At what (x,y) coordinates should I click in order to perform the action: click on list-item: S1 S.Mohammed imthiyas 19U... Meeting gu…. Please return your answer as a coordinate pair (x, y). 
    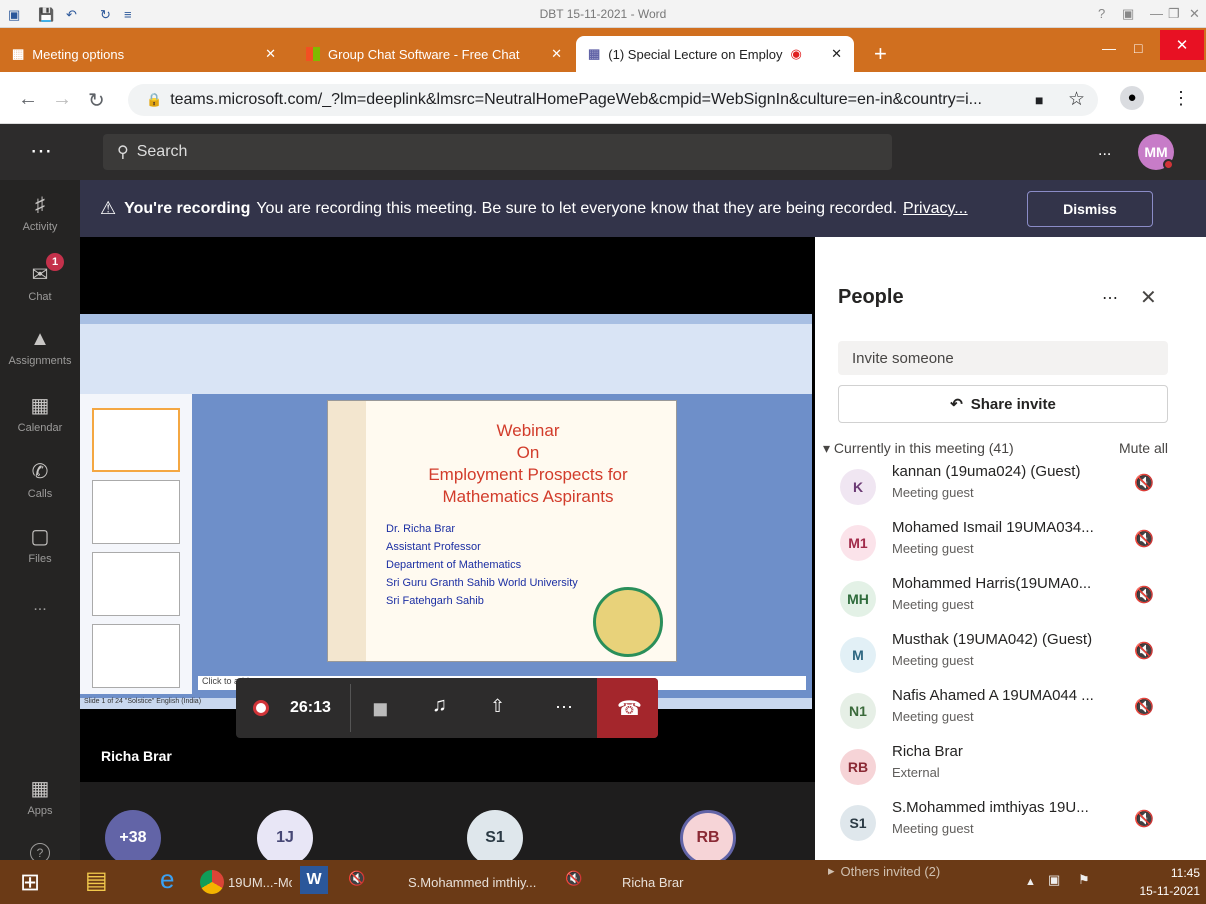
    Looking at the image, I should click on (1005, 825).